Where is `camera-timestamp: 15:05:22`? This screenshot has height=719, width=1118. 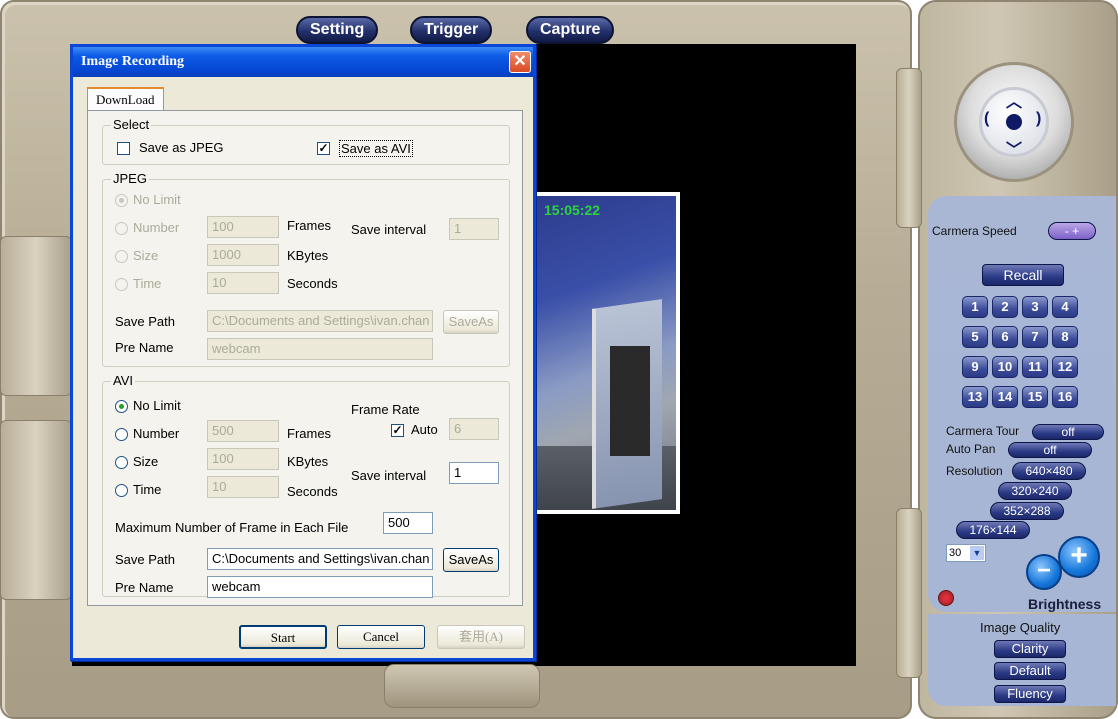
camera-timestamp: 15:05:22 is located at coordinates (572, 210).